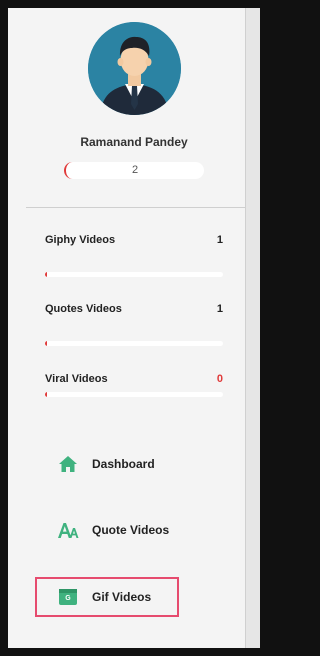 This screenshot has height=656, width=320. I want to click on avatar, so click(134, 68).